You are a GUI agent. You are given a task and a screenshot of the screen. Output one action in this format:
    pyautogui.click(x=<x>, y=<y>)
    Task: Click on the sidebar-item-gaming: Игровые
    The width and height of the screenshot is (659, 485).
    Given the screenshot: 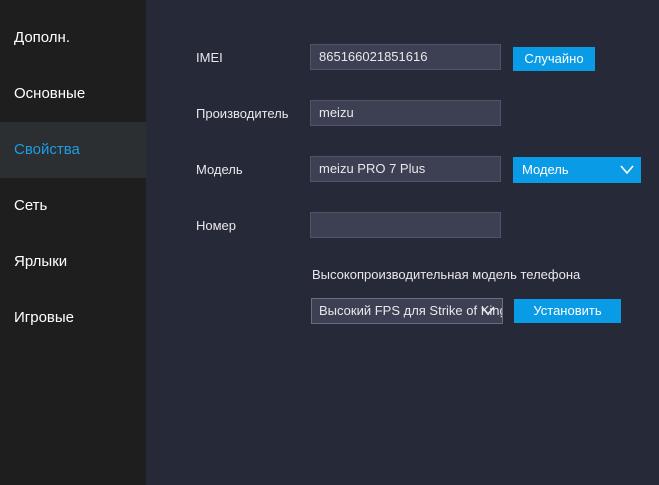 What is the action you would take?
    pyautogui.click(x=73, y=318)
    